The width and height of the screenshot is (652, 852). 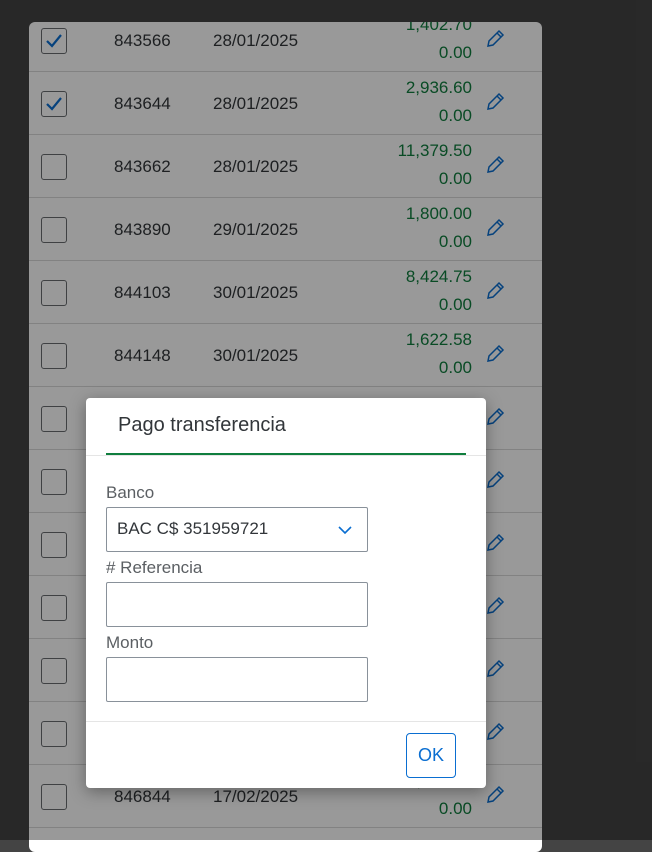 I want to click on chevron-down-icon, so click(x=345, y=530).